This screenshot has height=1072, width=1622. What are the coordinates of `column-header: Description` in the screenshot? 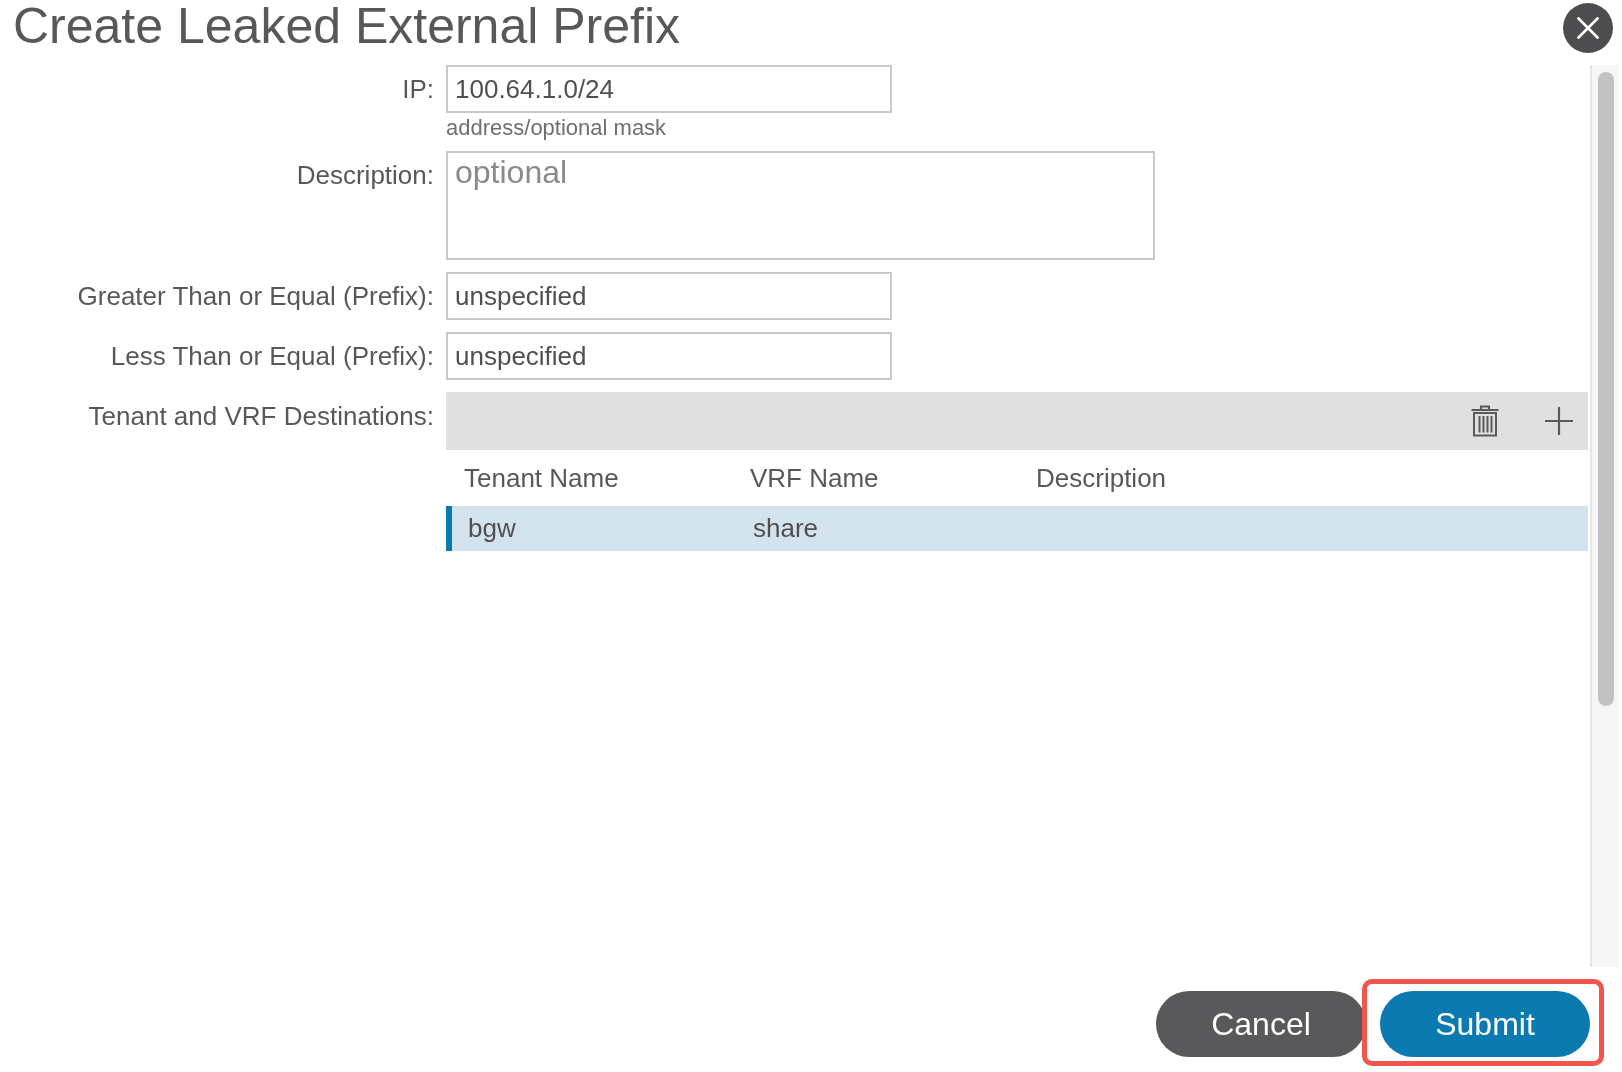 It's located at (1101, 477).